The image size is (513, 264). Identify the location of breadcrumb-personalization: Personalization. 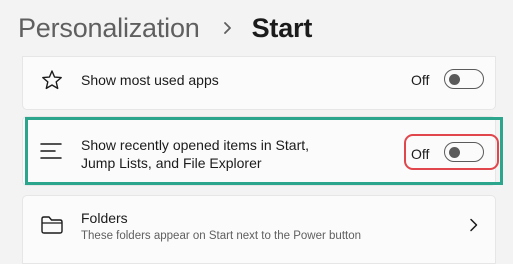
(109, 28).